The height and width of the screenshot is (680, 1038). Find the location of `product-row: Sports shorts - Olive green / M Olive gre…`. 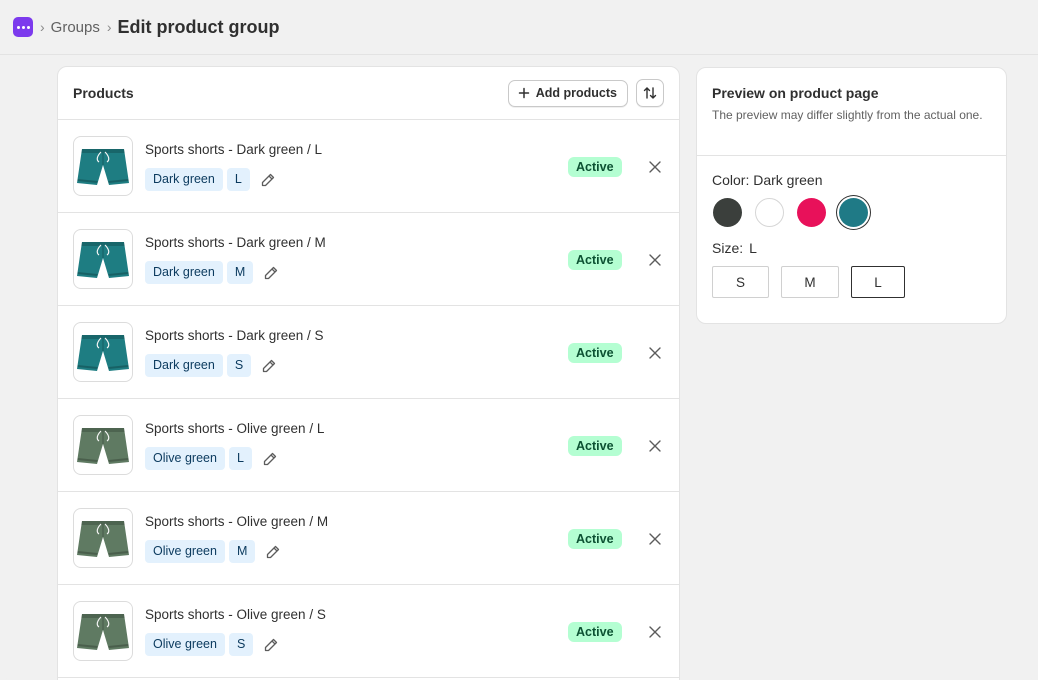

product-row: Sports shorts - Olive green / M Olive gre… is located at coordinates (368, 538).